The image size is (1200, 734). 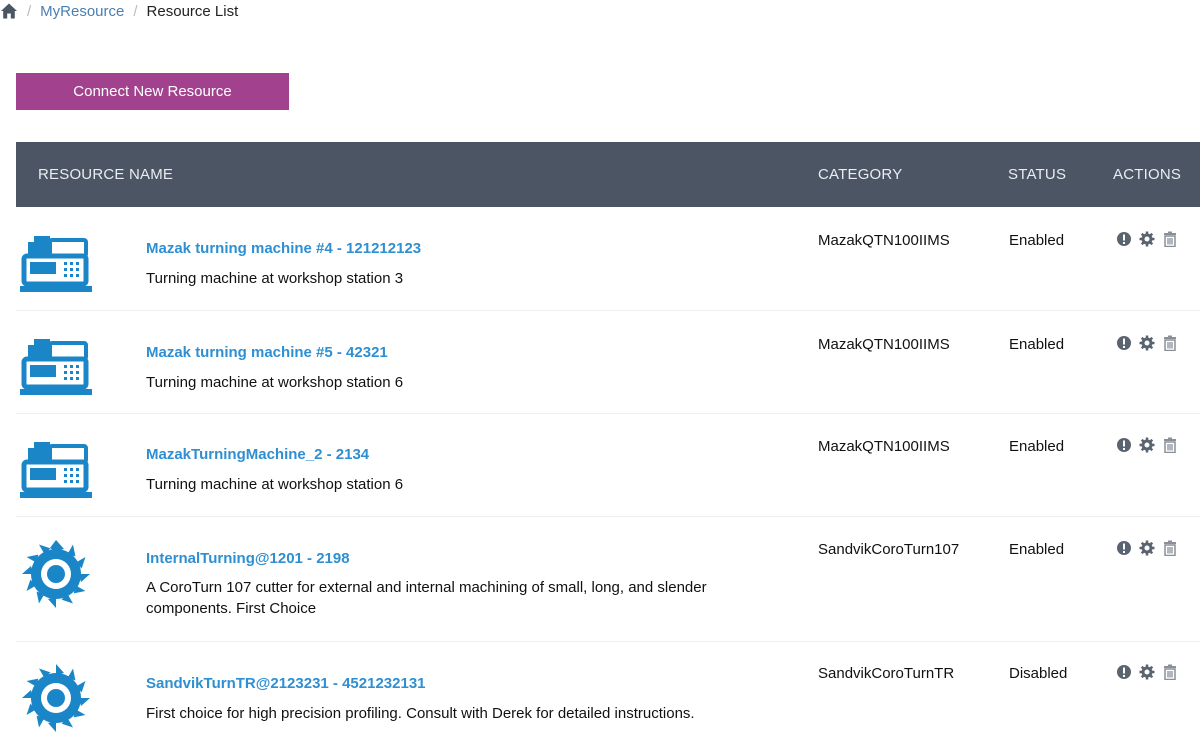 I want to click on column-header-status: STATUS, so click(x=1037, y=174).